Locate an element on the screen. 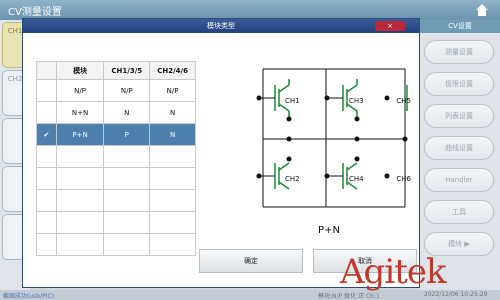 The image size is (500, 300). label-ch3: CH3 is located at coordinates (356, 101).